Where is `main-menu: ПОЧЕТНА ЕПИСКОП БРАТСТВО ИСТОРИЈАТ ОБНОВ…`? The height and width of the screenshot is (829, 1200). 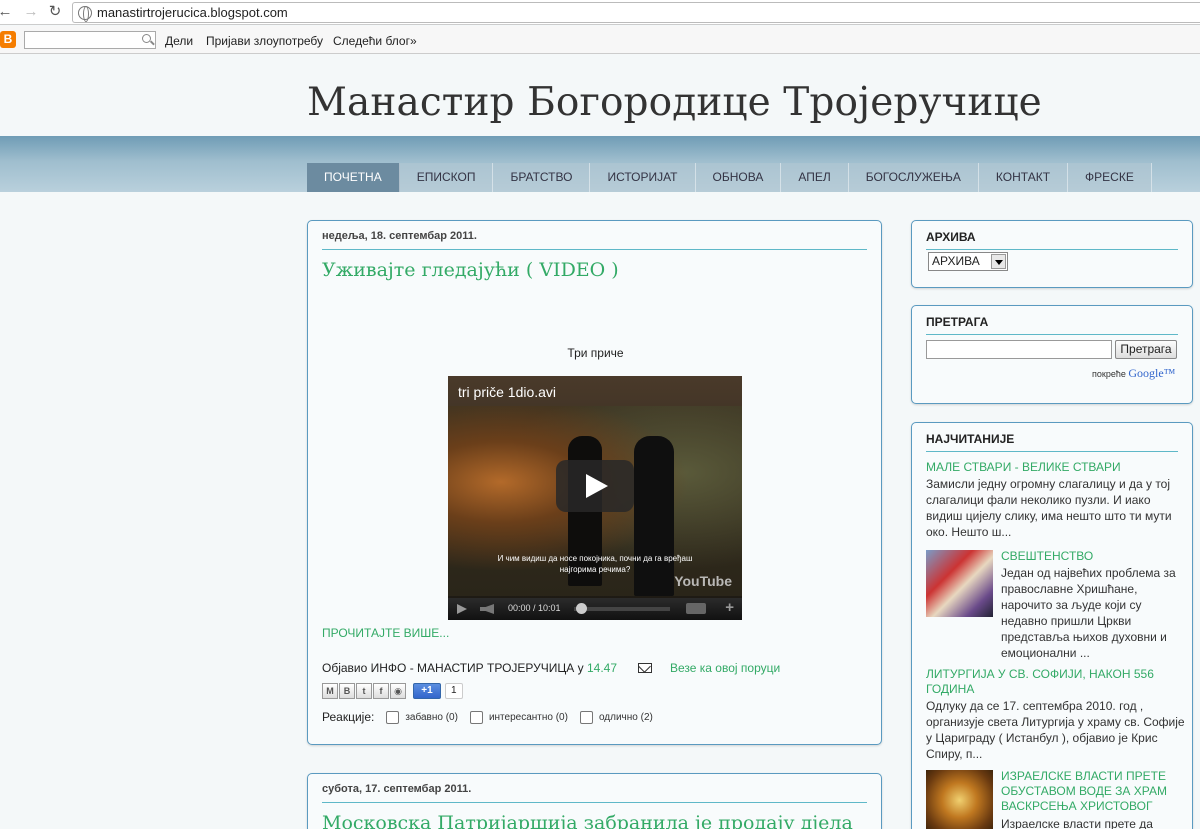
main-menu: ПОЧЕТНА ЕПИСКОП БРАТСТВО ИСТОРИЈАТ ОБНОВ… is located at coordinates (729, 177).